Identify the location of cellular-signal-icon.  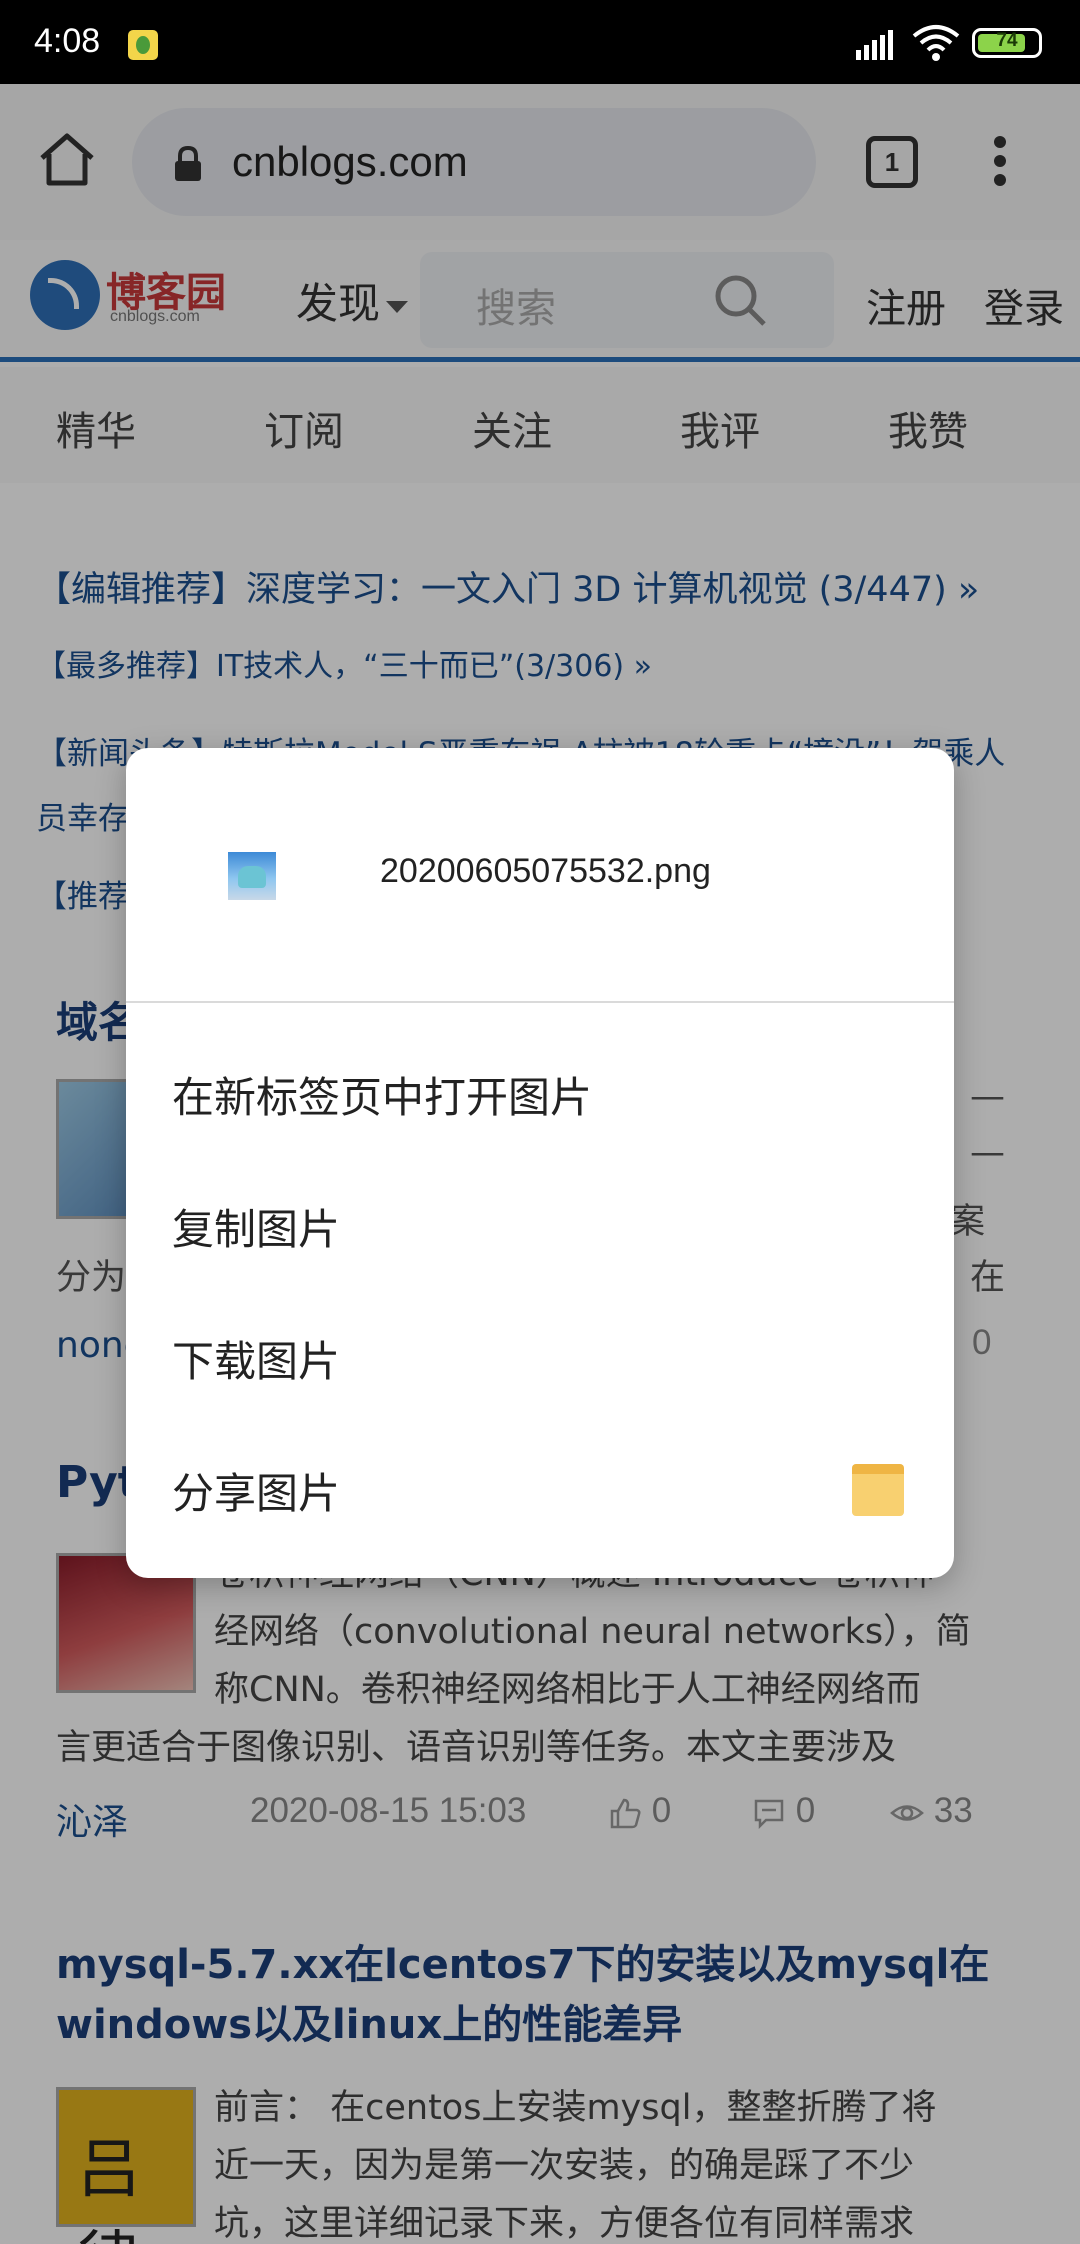
(874, 45).